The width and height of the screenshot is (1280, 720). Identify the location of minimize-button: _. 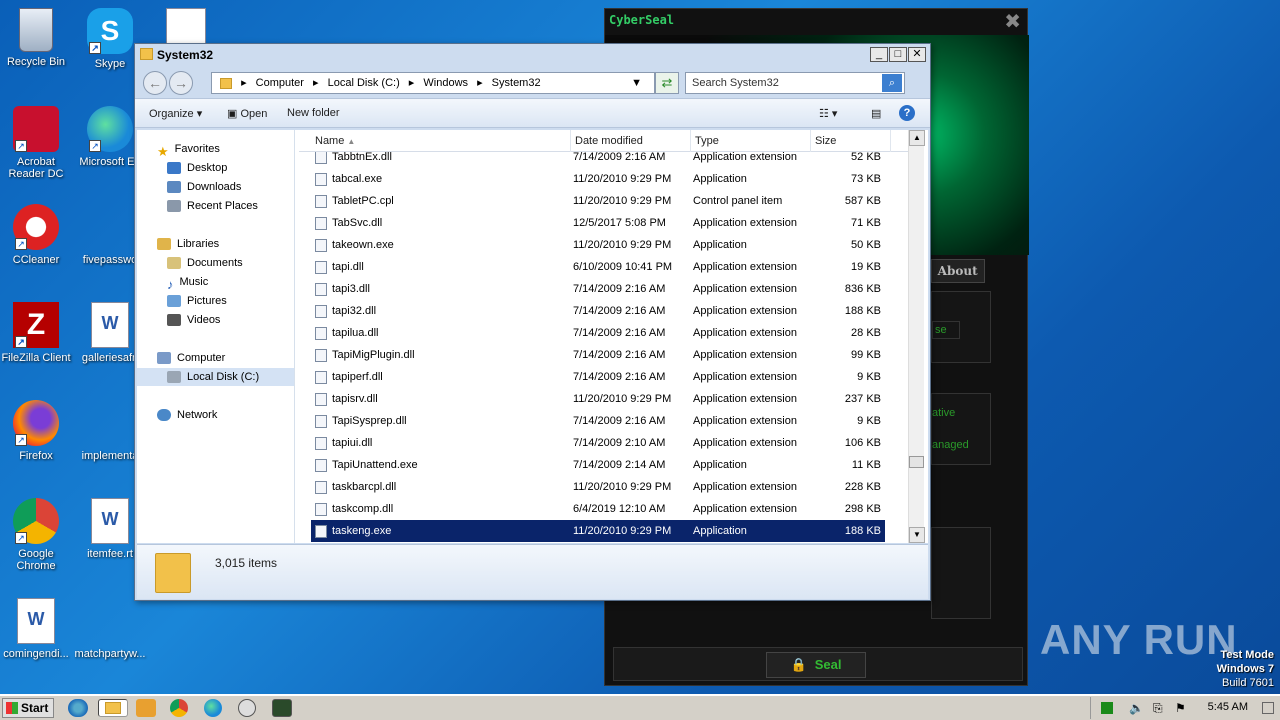
(879, 54).